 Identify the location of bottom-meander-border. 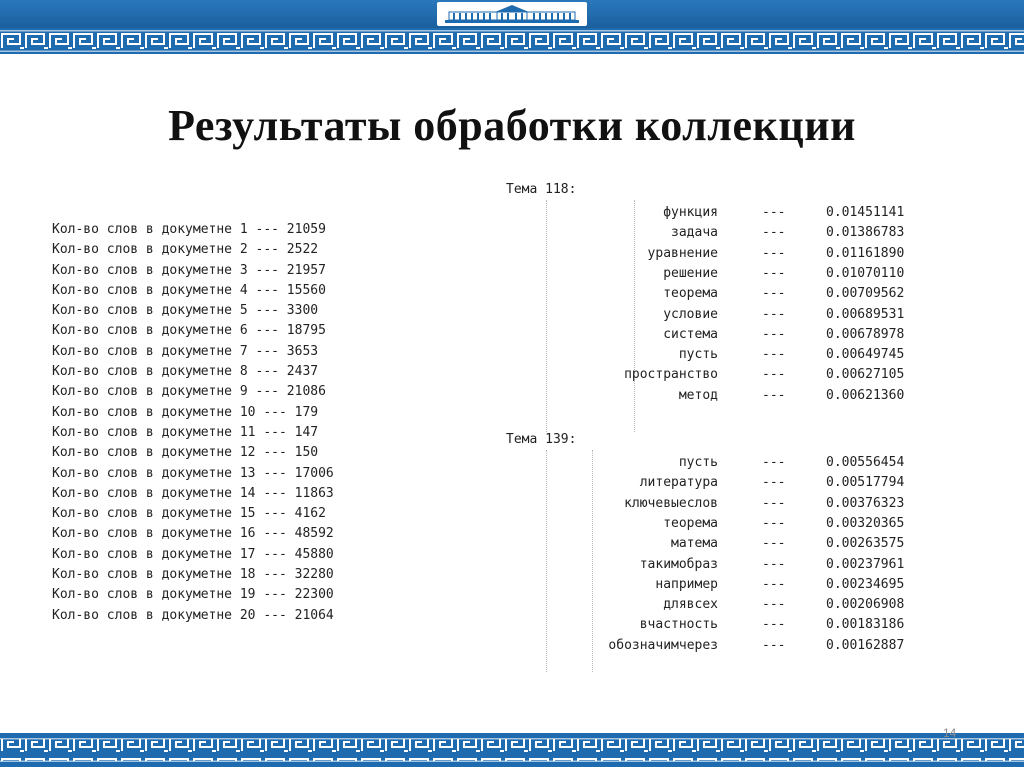
(512, 750).